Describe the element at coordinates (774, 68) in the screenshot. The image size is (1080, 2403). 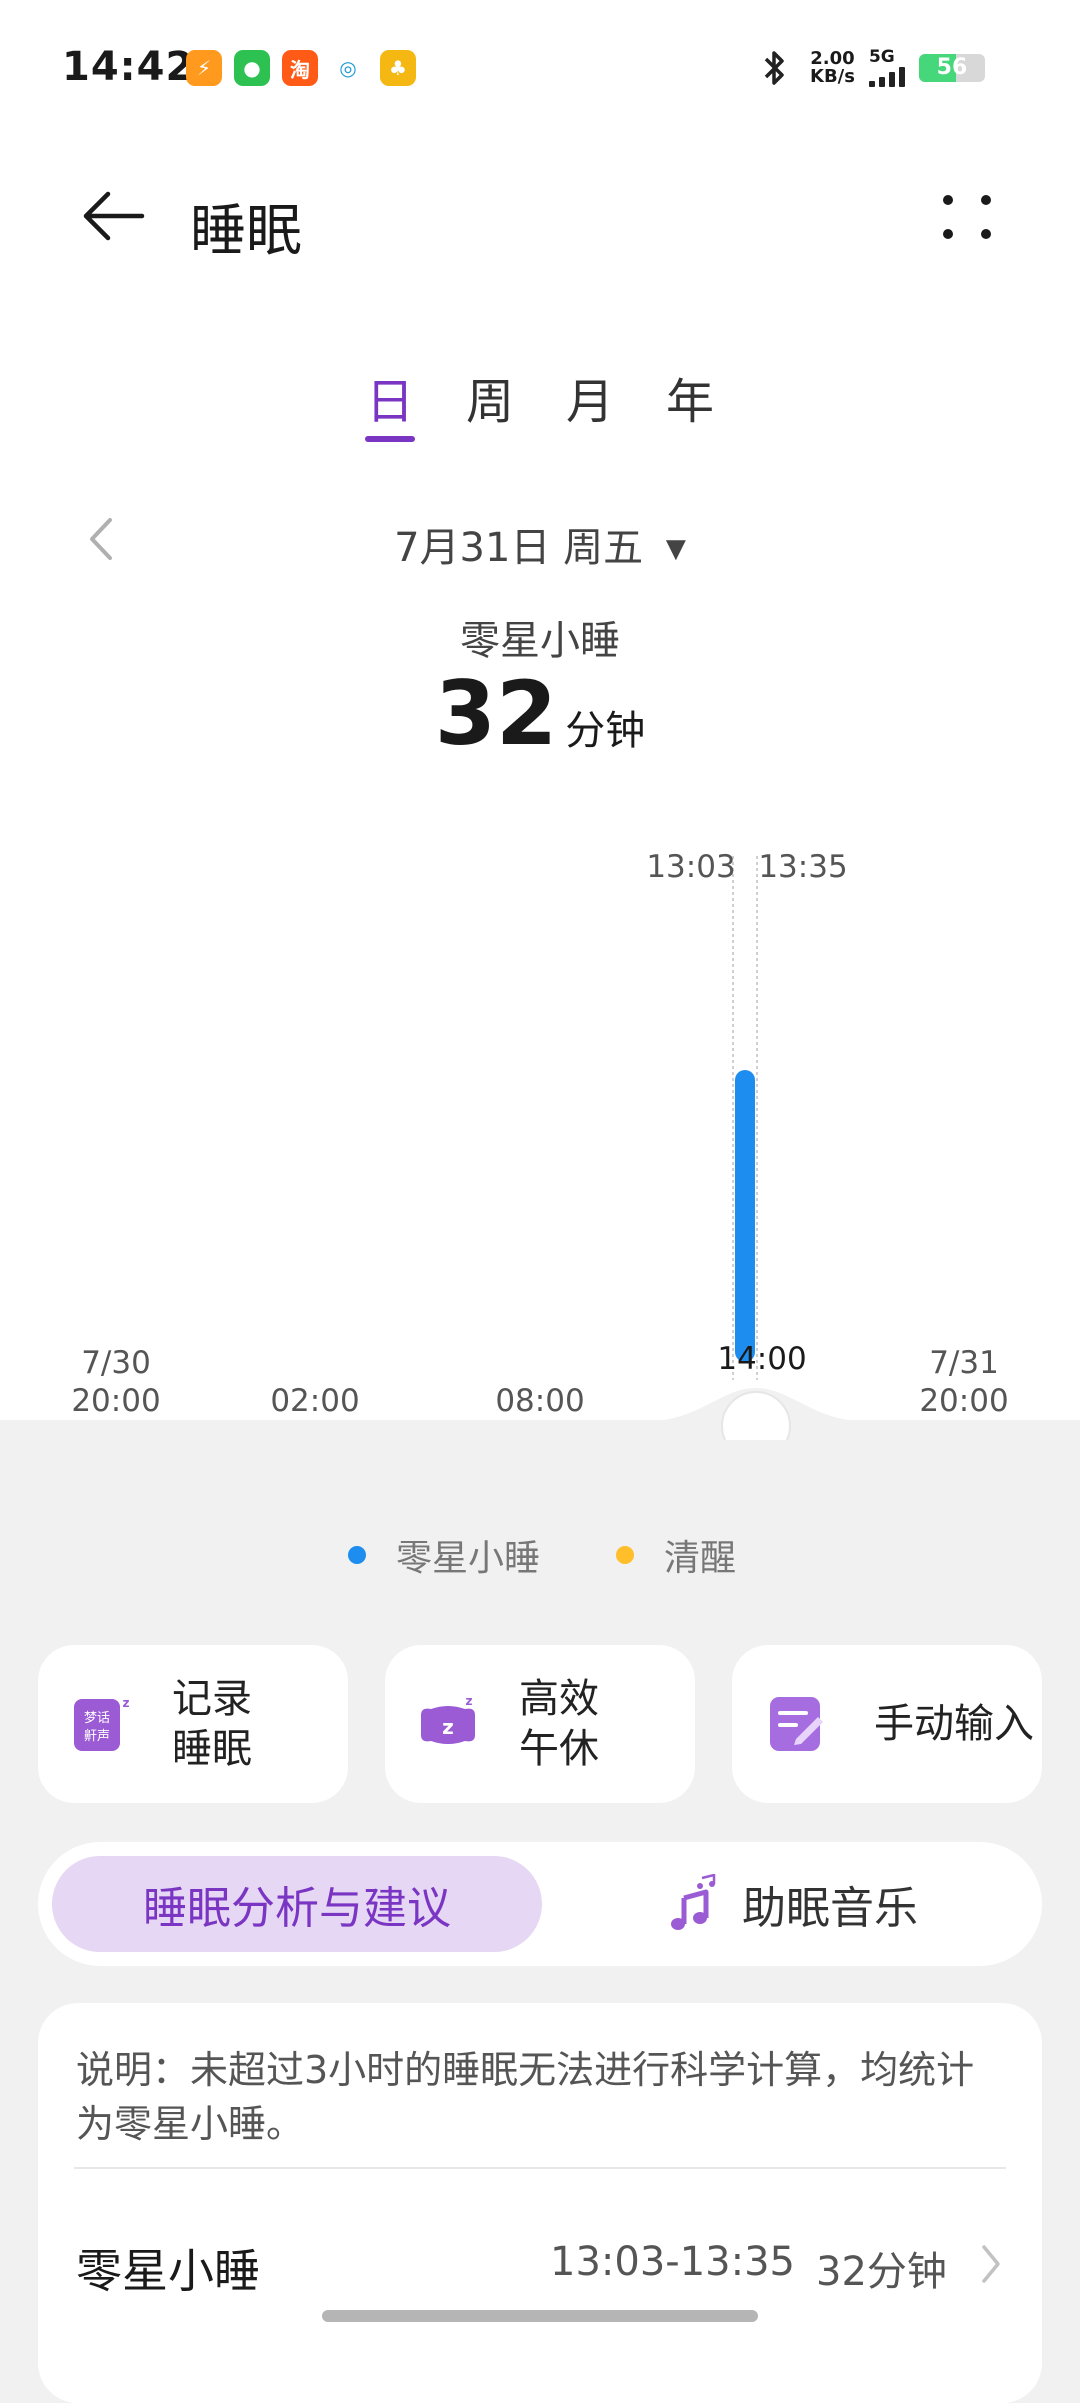
I see `bluetooth-icon` at that location.